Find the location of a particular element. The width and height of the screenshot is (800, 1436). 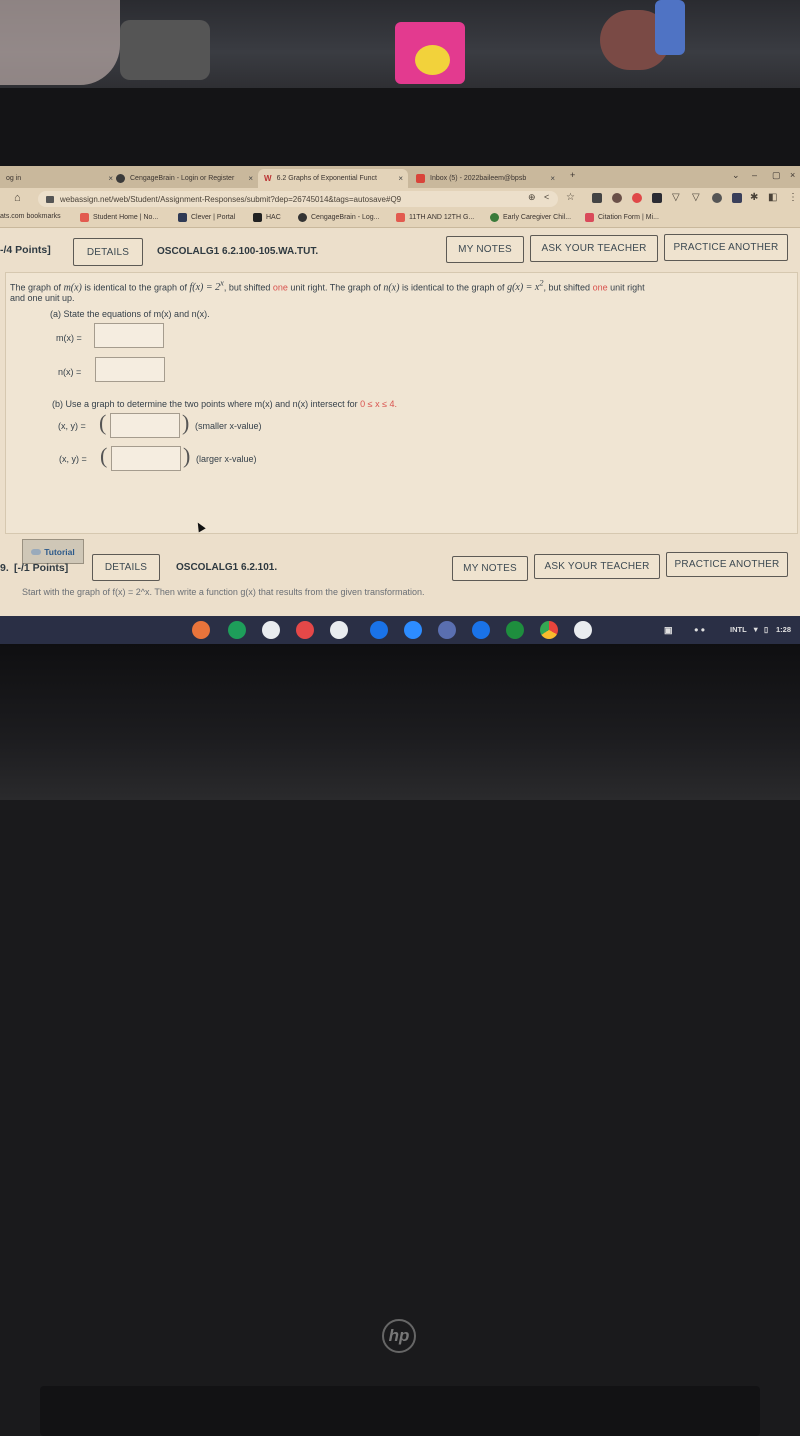

background-room is located at coordinates (400, 47).